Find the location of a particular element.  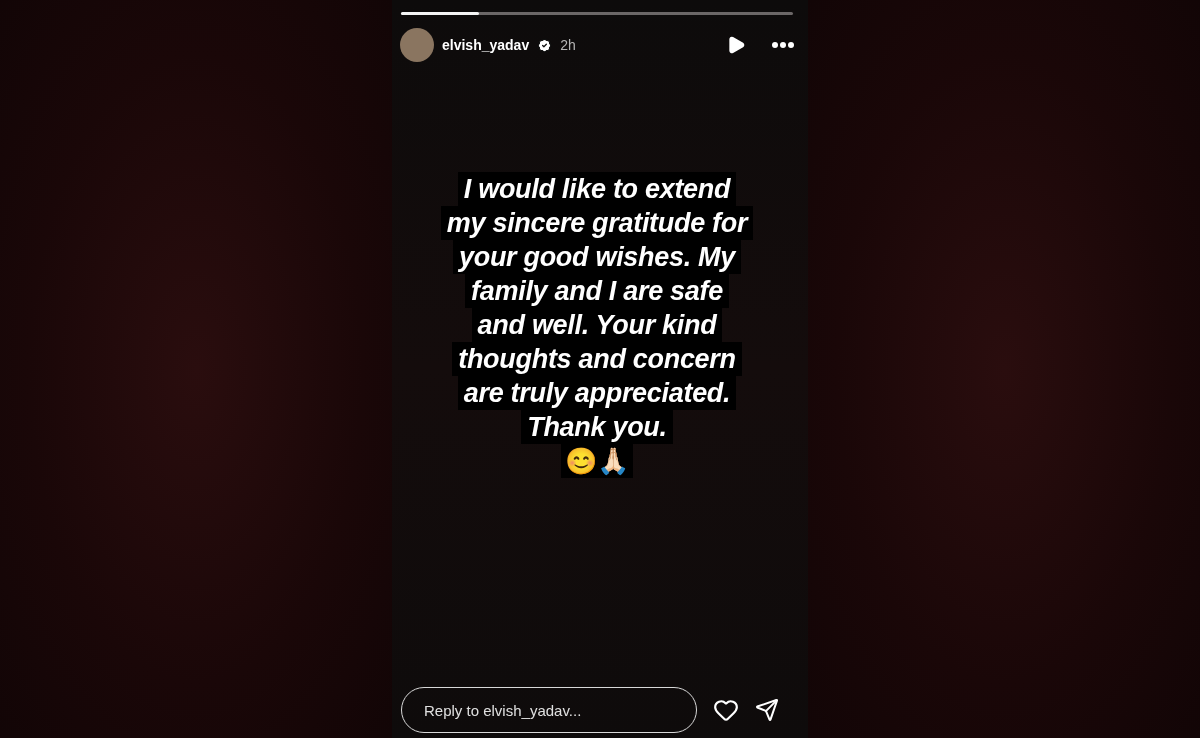

play-button is located at coordinates (736, 45).